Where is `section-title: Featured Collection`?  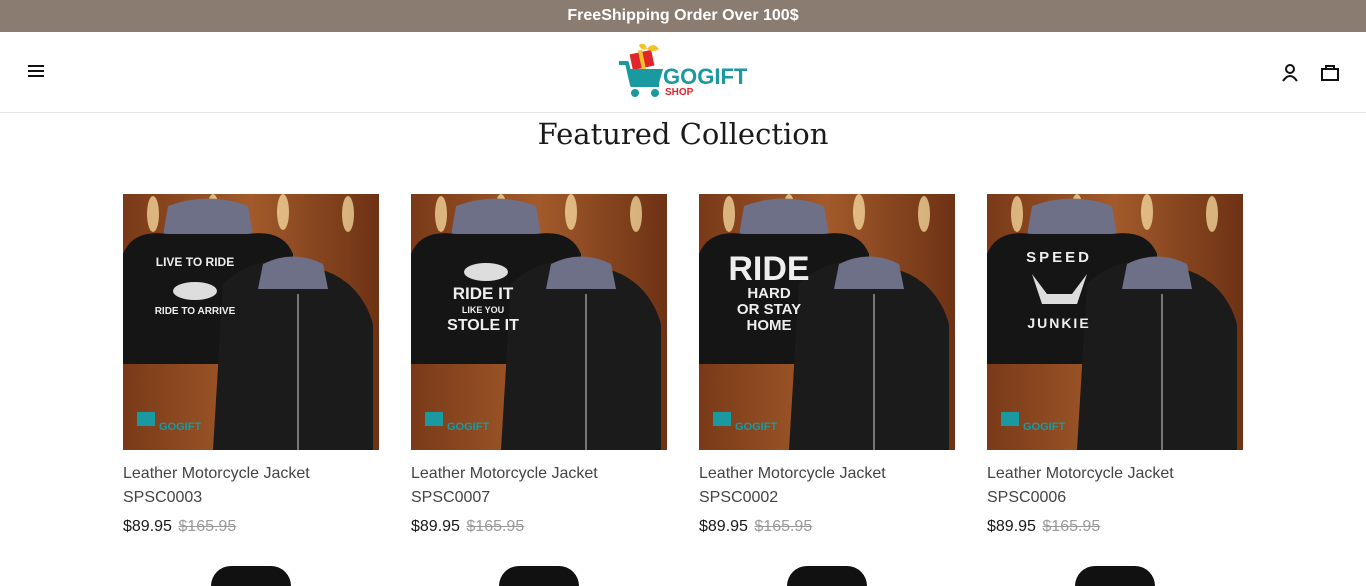 section-title: Featured Collection is located at coordinates (683, 134).